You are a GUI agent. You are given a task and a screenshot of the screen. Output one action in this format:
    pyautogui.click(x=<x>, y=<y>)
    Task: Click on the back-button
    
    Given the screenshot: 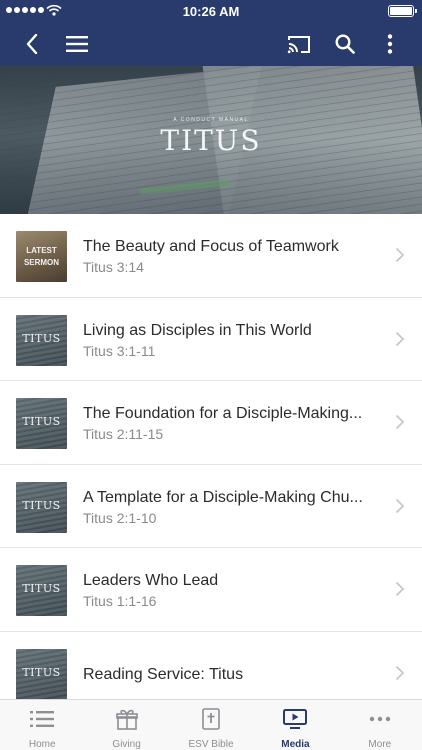 What is the action you would take?
    pyautogui.click(x=32, y=44)
    